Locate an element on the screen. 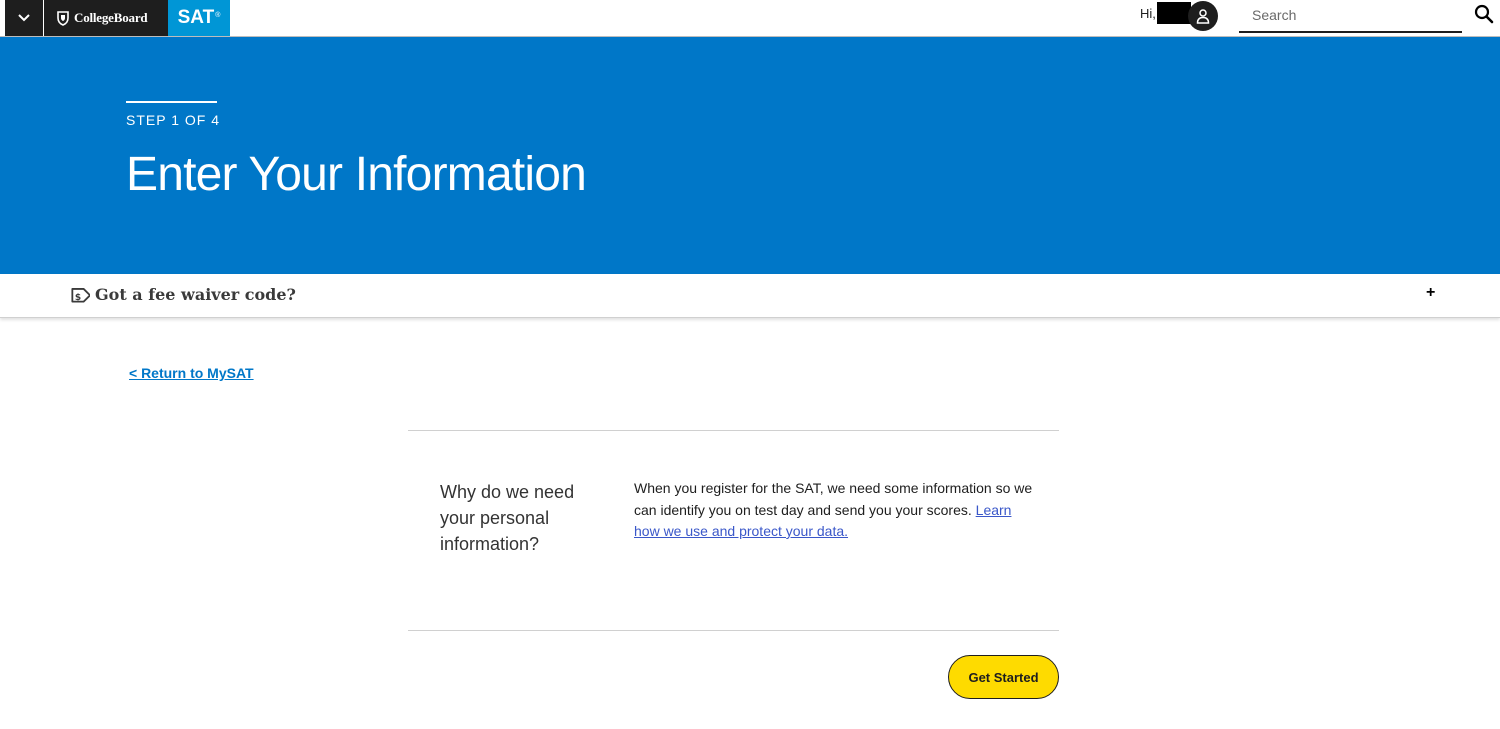  user-avatar-button is located at coordinates (1203, 16).